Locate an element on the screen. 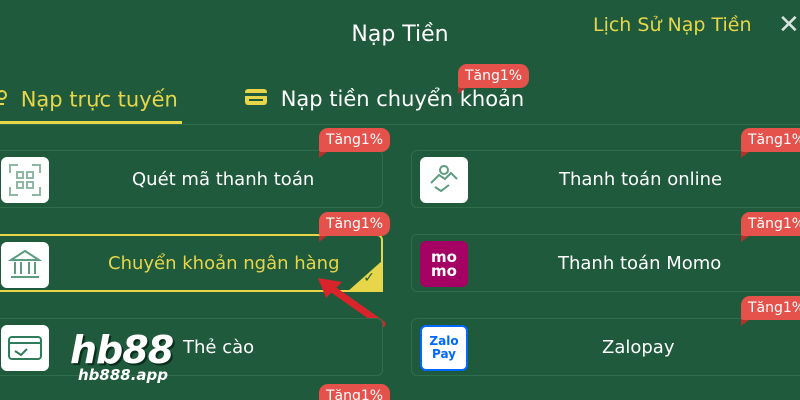 This screenshot has height=400, width=800. deposit-history-link: Lịch Sử Nạp Tiền is located at coordinates (672, 25).